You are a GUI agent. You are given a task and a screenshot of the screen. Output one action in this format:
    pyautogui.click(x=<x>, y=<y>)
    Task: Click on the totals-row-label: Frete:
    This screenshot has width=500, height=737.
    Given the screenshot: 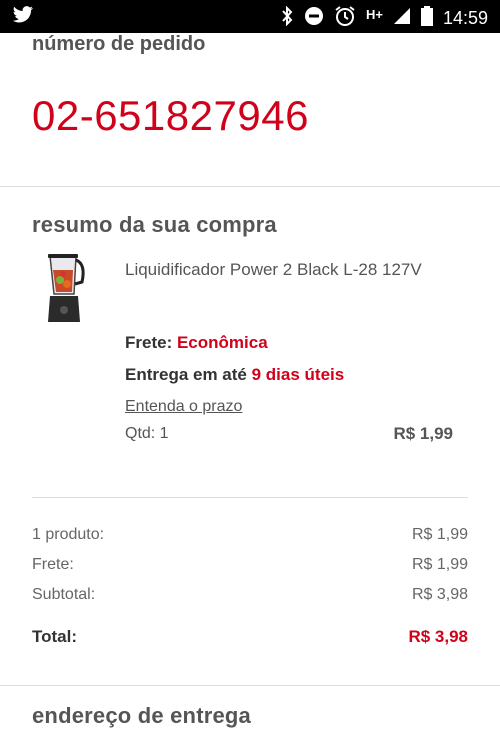 What is the action you would take?
    pyautogui.click(x=53, y=564)
    